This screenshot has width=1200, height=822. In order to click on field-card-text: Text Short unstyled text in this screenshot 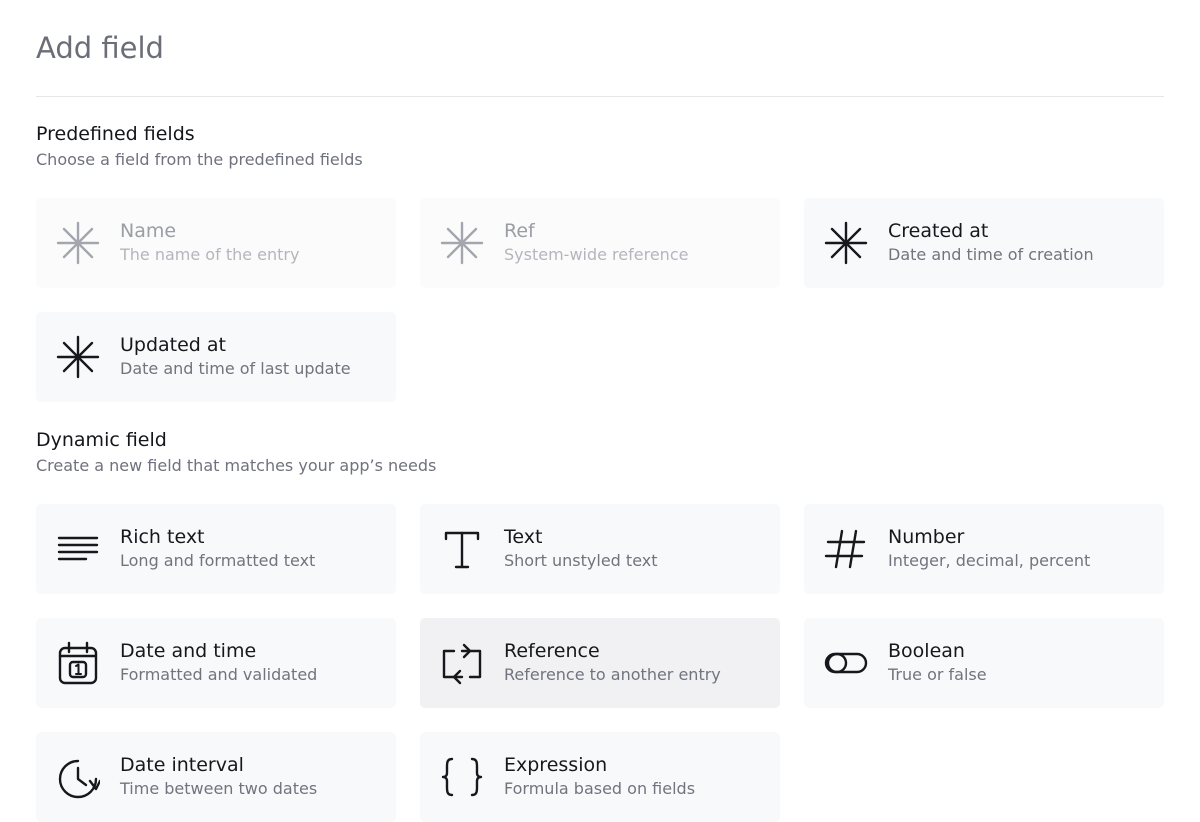, I will do `click(600, 549)`.